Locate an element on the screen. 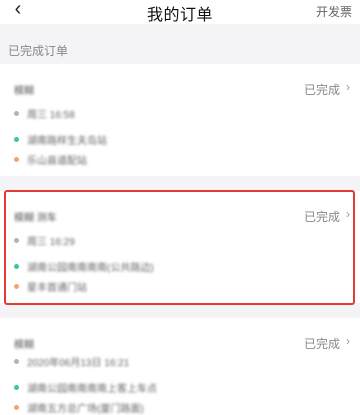  order-time-row: 周三 16:58 is located at coordinates (44, 113).